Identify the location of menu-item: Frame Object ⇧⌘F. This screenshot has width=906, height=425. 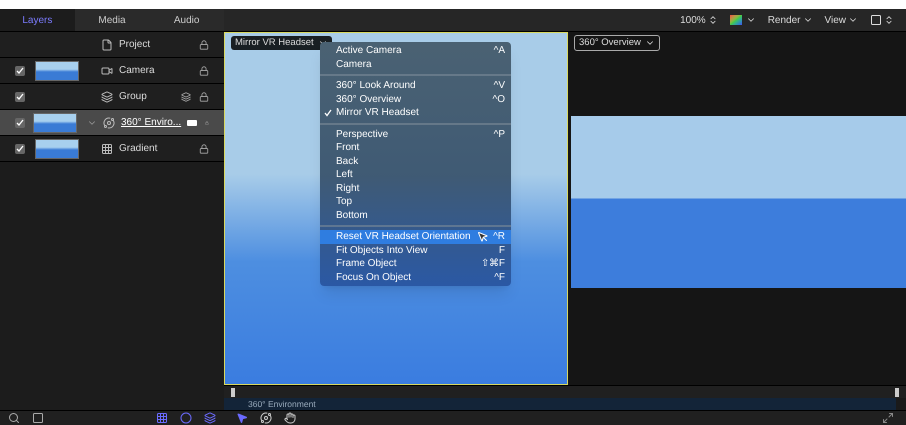
(415, 263).